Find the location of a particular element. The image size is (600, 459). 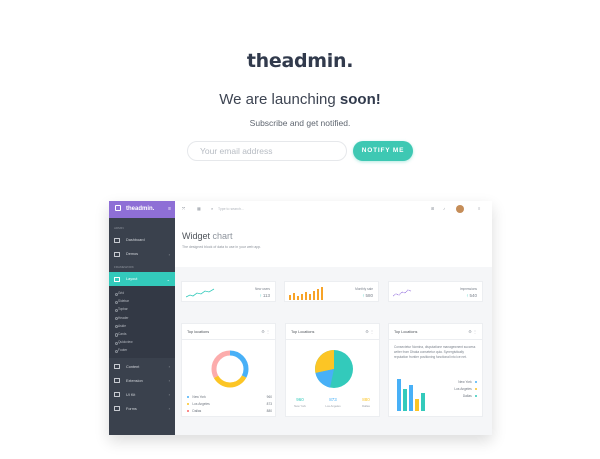

submenu-item: Header is located at coordinates (142, 318).